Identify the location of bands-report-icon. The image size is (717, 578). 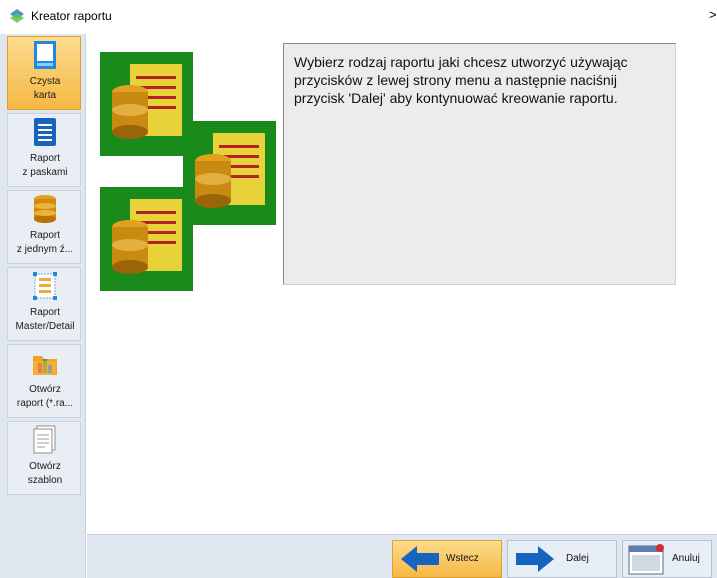
(45, 132).